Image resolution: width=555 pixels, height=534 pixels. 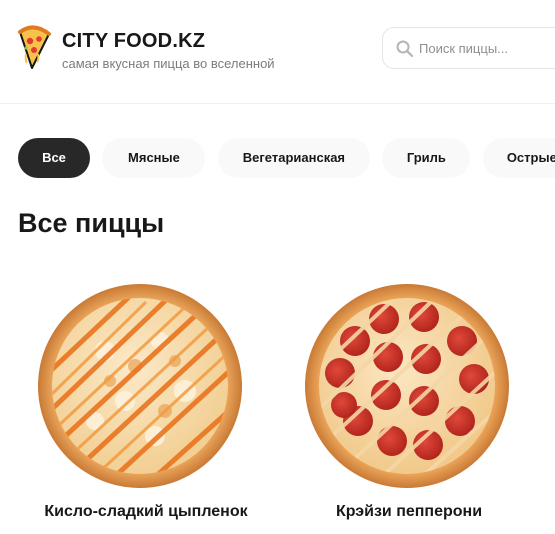 What do you see at coordinates (426, 158) in the screenshot?
I see `category-grill: Гриль` at bounding box center [426, 158].